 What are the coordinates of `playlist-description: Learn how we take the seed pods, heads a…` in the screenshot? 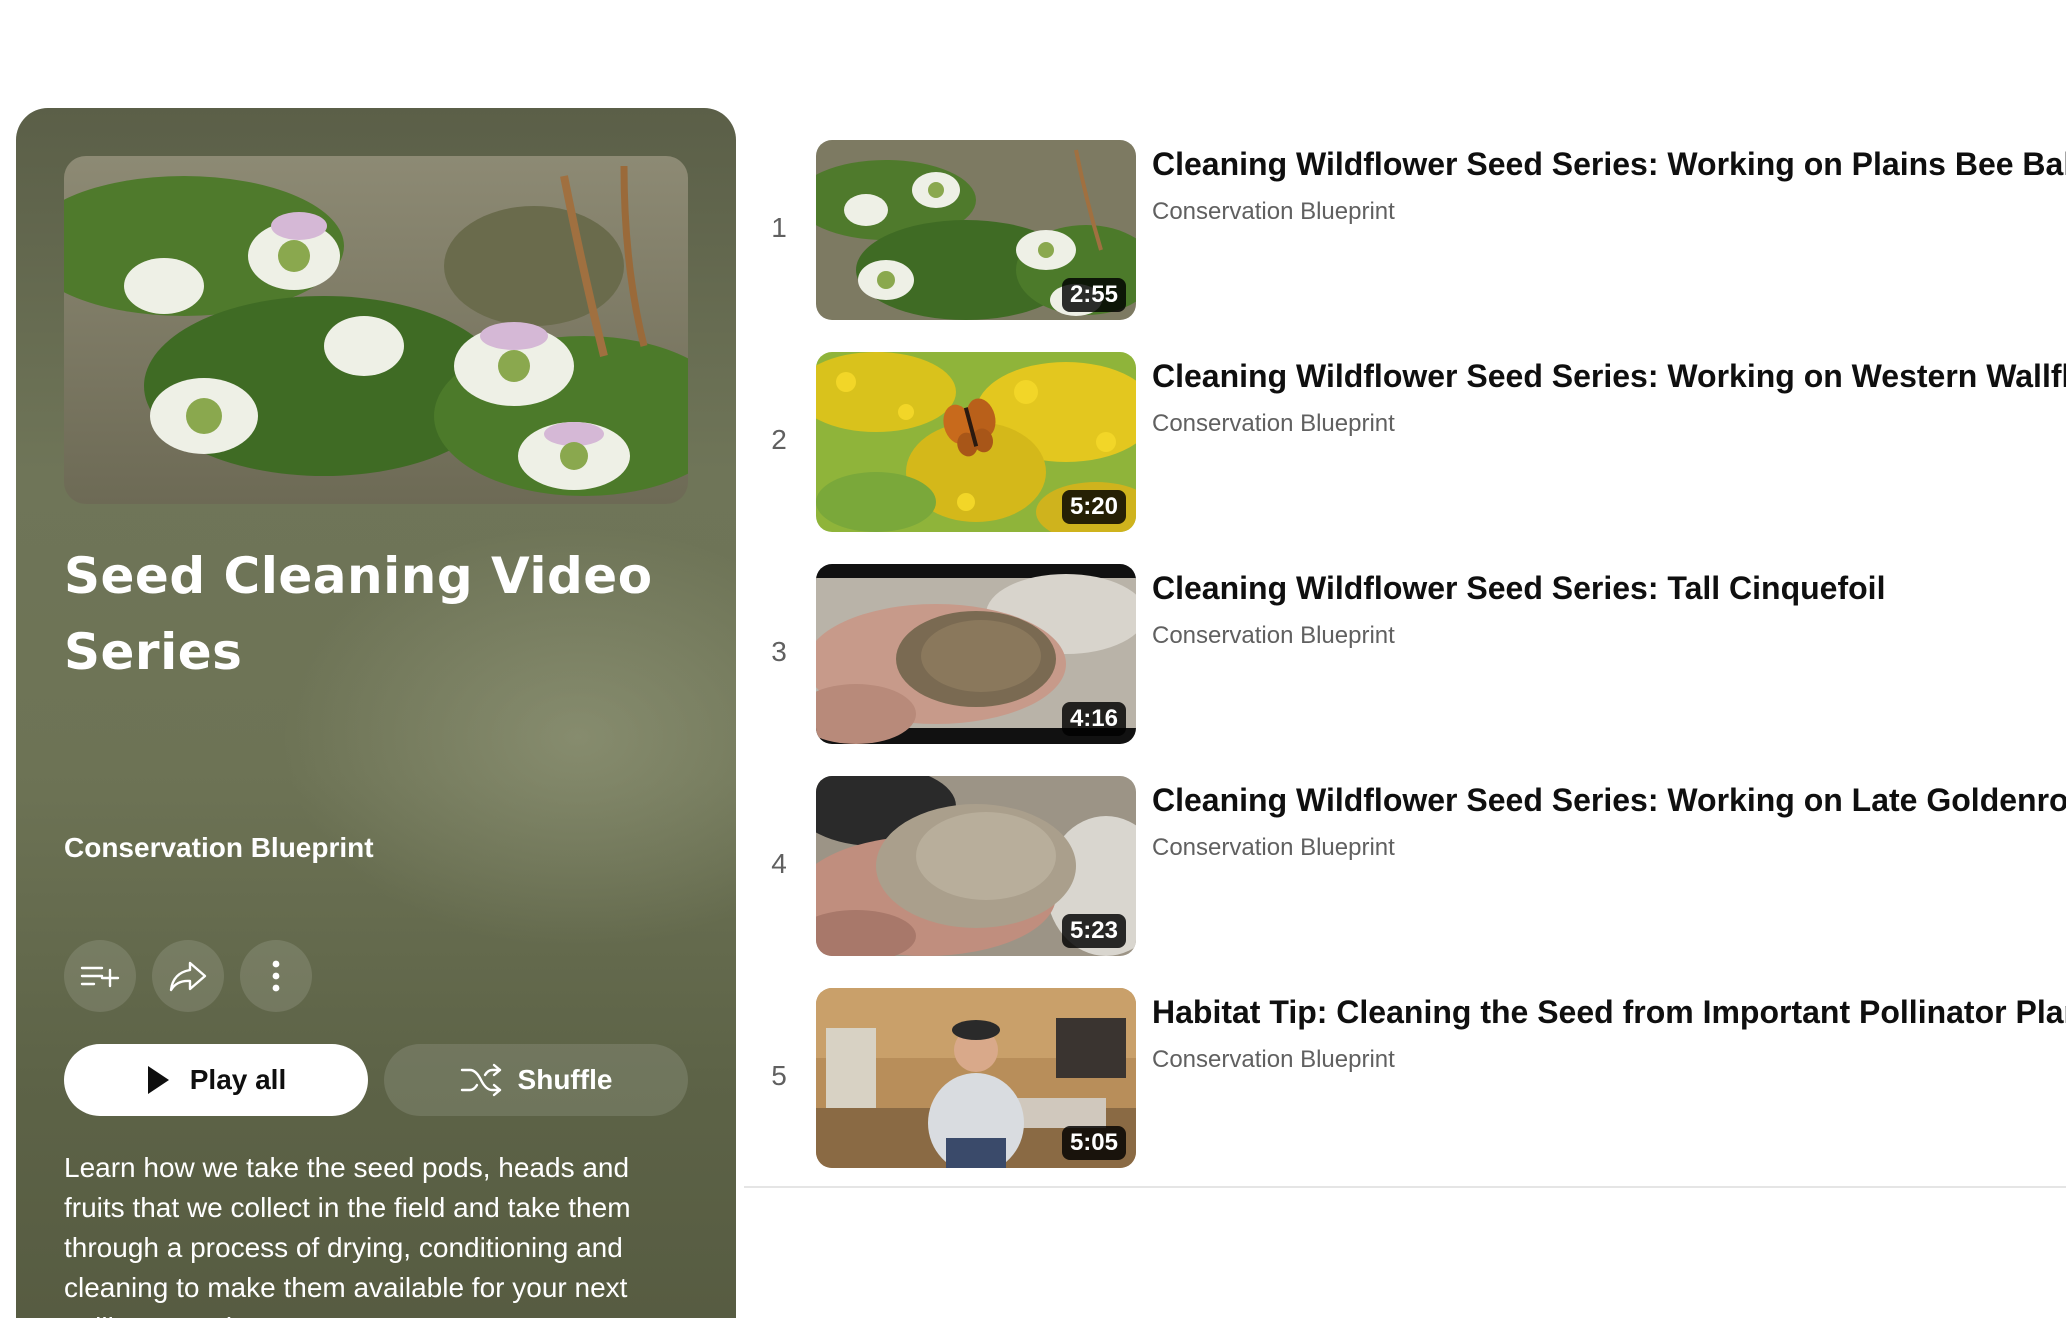 It's located at (347, 1235).